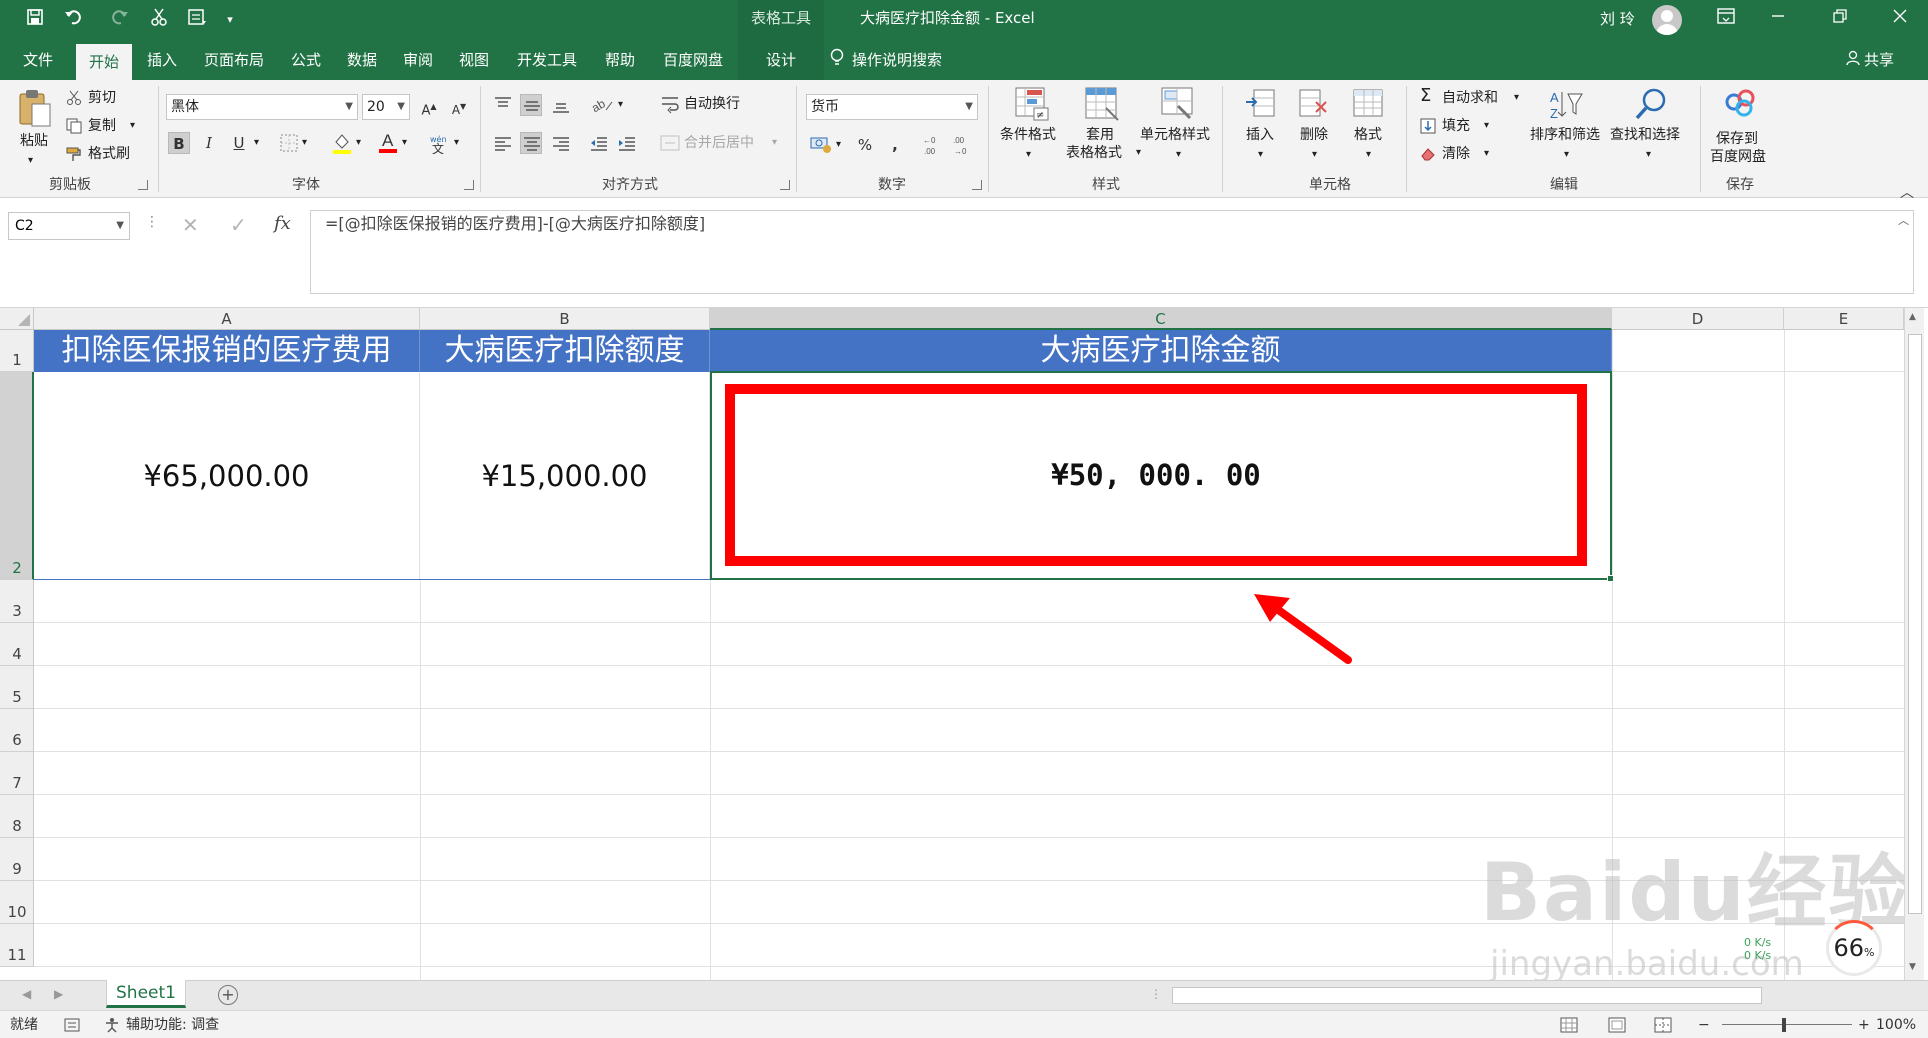 This screenshot has height=1038, width=1928. What do you see at coordinates (230, 20) in the screenshot?
I see `customize-icon: ▾` at bounding box center [230, 20].